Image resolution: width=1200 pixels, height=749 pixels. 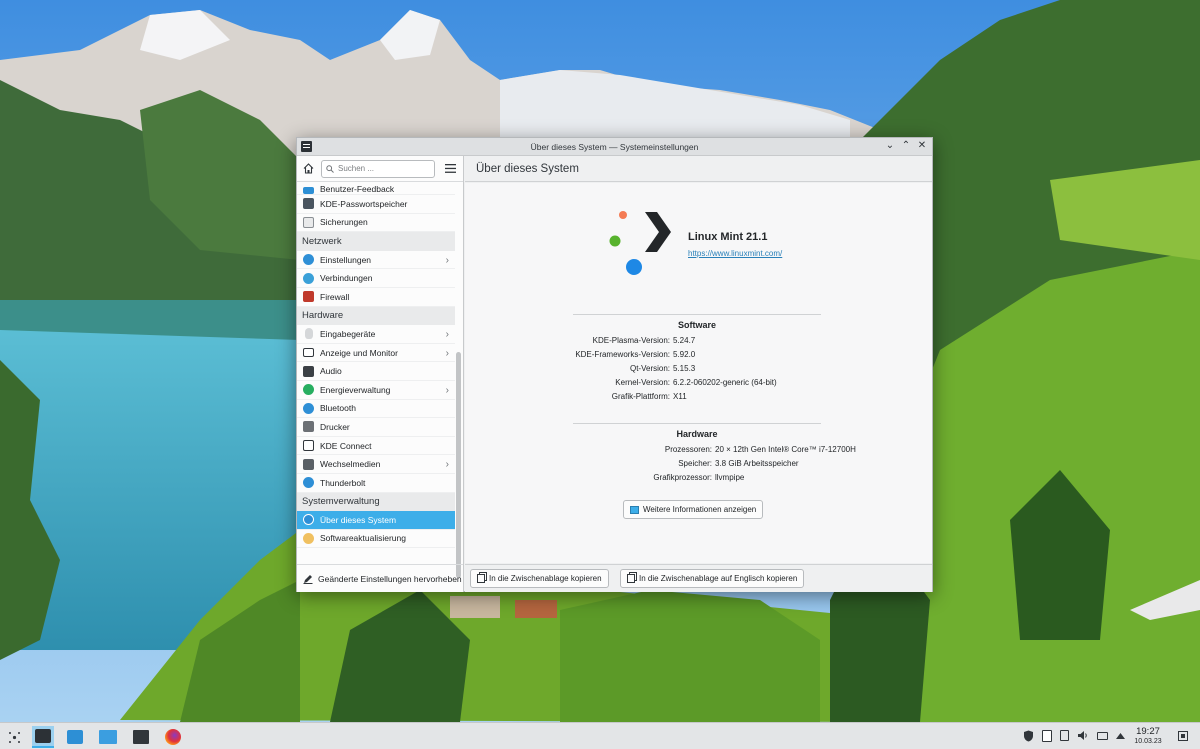 I want to click on sidebar-item-ueber-dieses-system: Über dieses System, so click(x=376, y=520).